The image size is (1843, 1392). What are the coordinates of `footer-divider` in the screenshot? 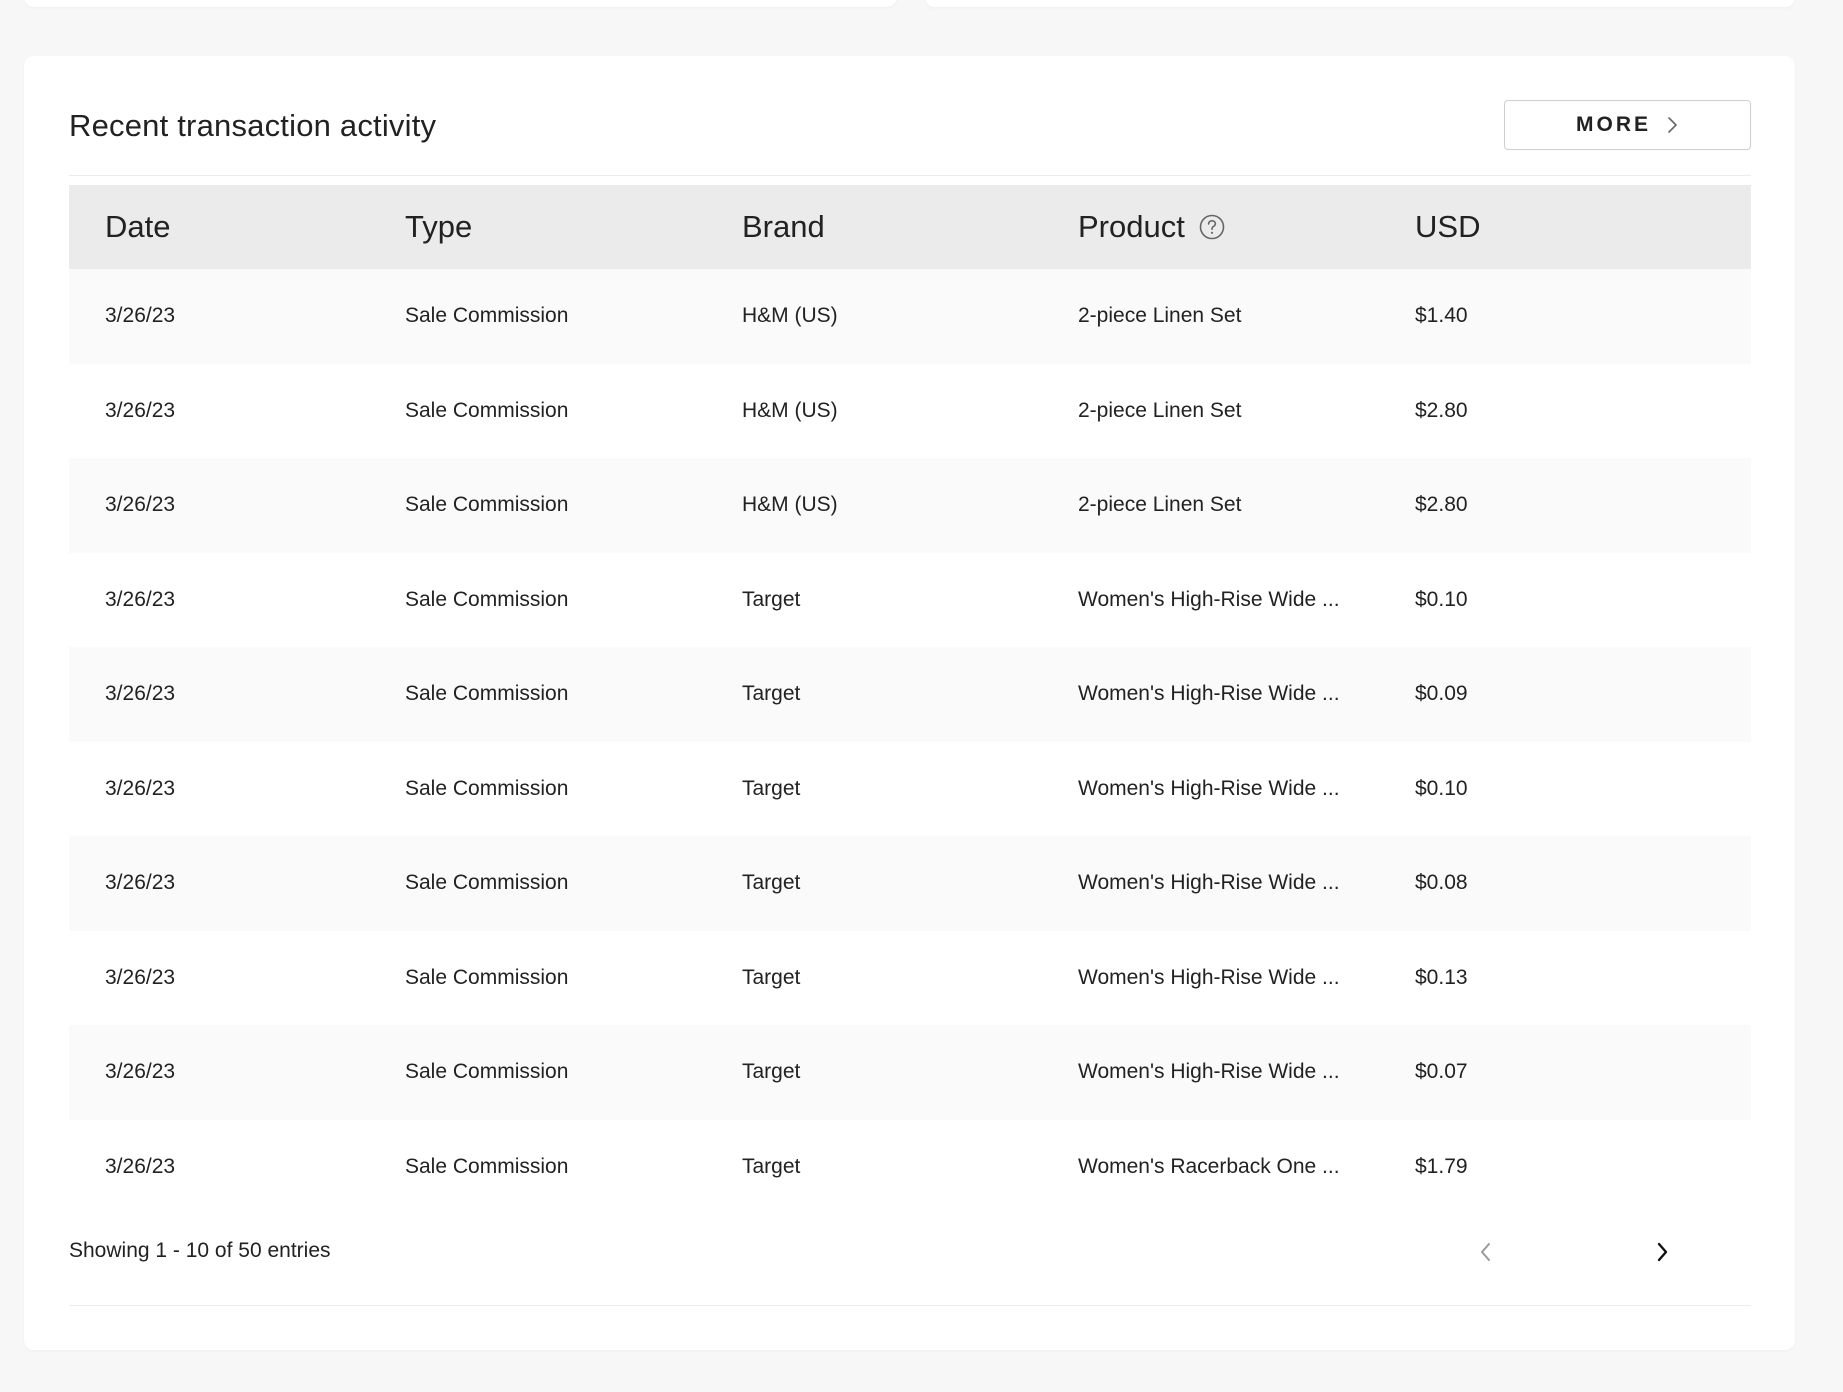 It's located at (910, 1305).